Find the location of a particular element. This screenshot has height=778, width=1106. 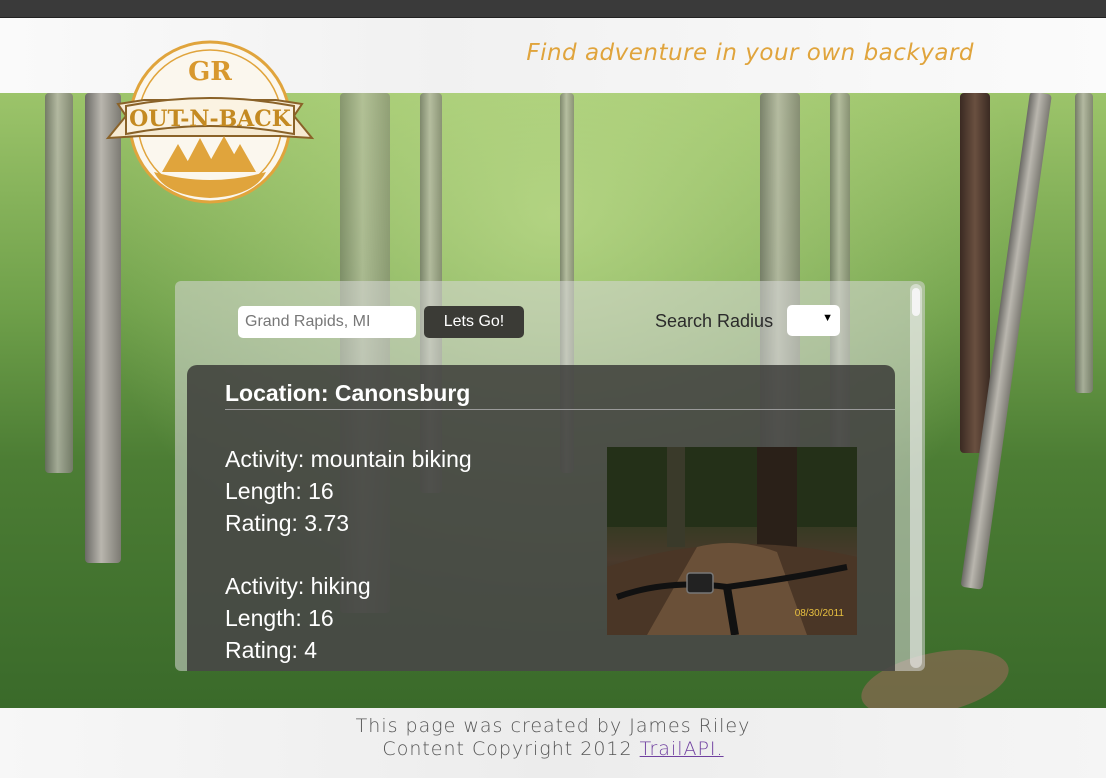

activity-rating: Rating: 4 is located at coordinates (271, 650).